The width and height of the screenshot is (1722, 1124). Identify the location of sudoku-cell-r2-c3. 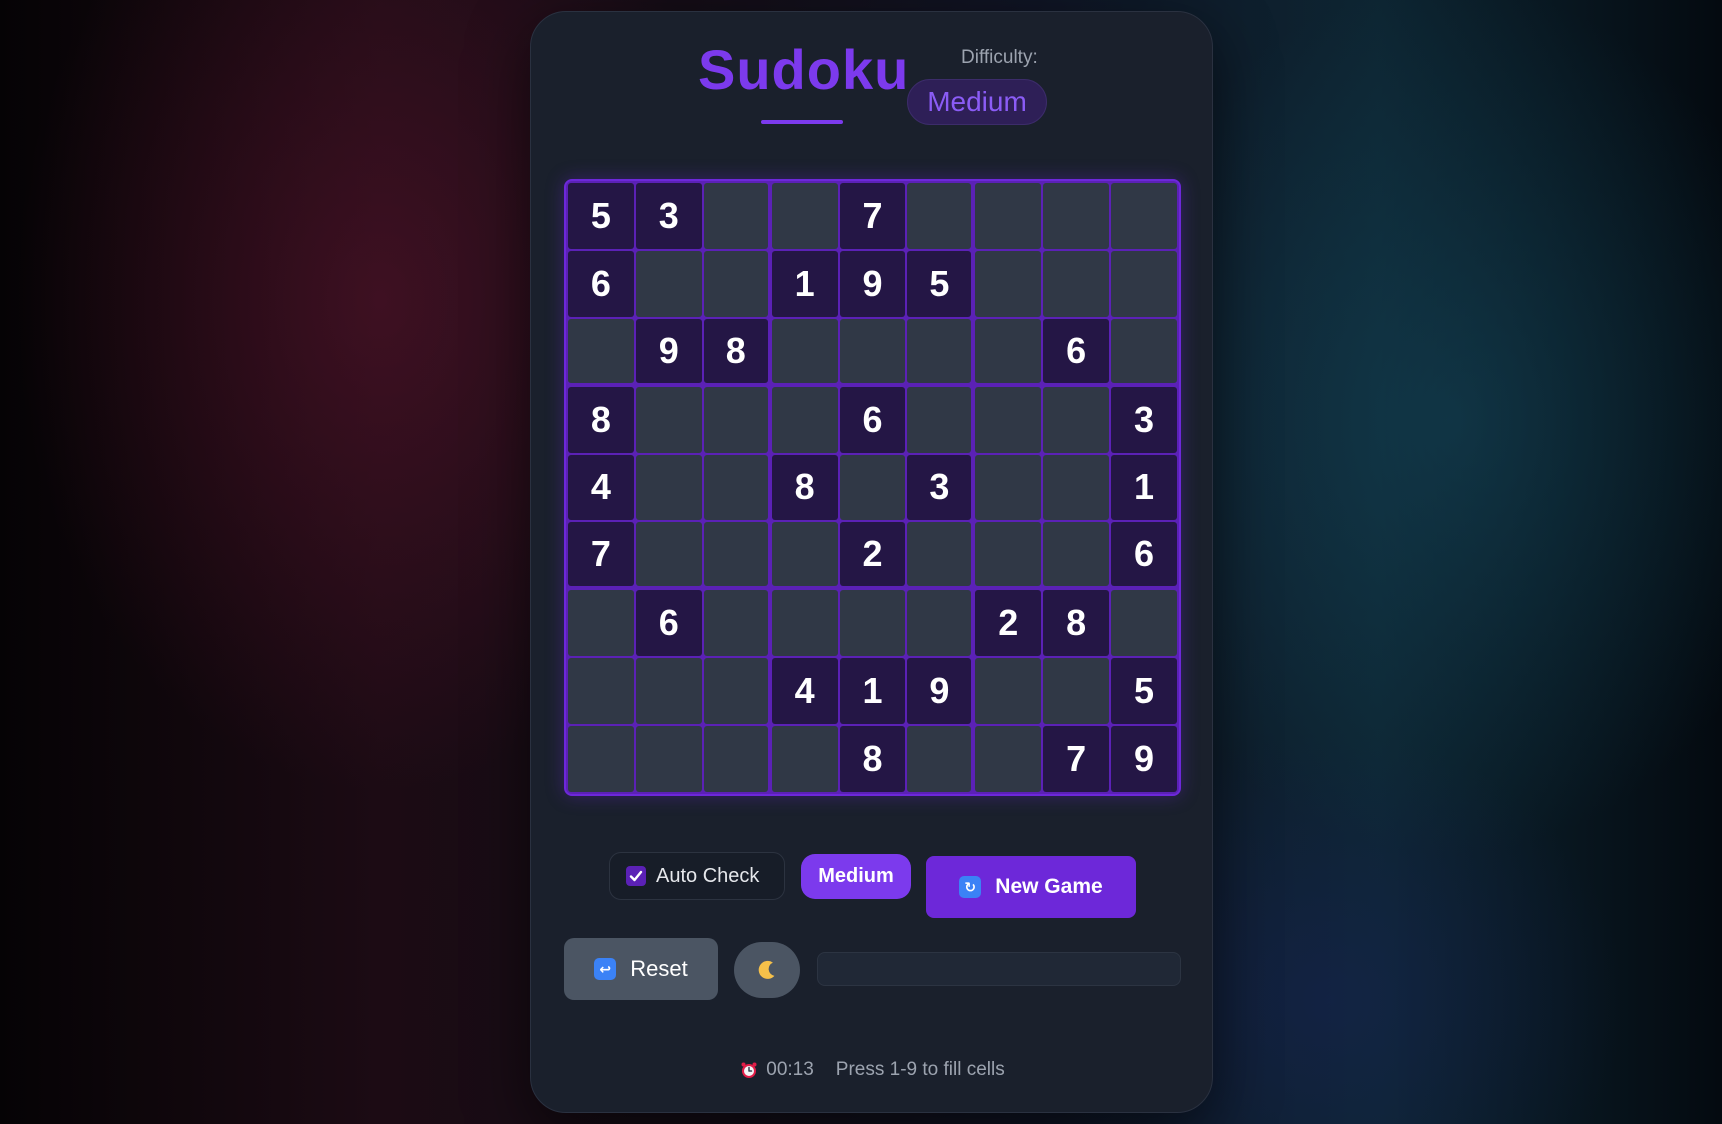
(735, 283).